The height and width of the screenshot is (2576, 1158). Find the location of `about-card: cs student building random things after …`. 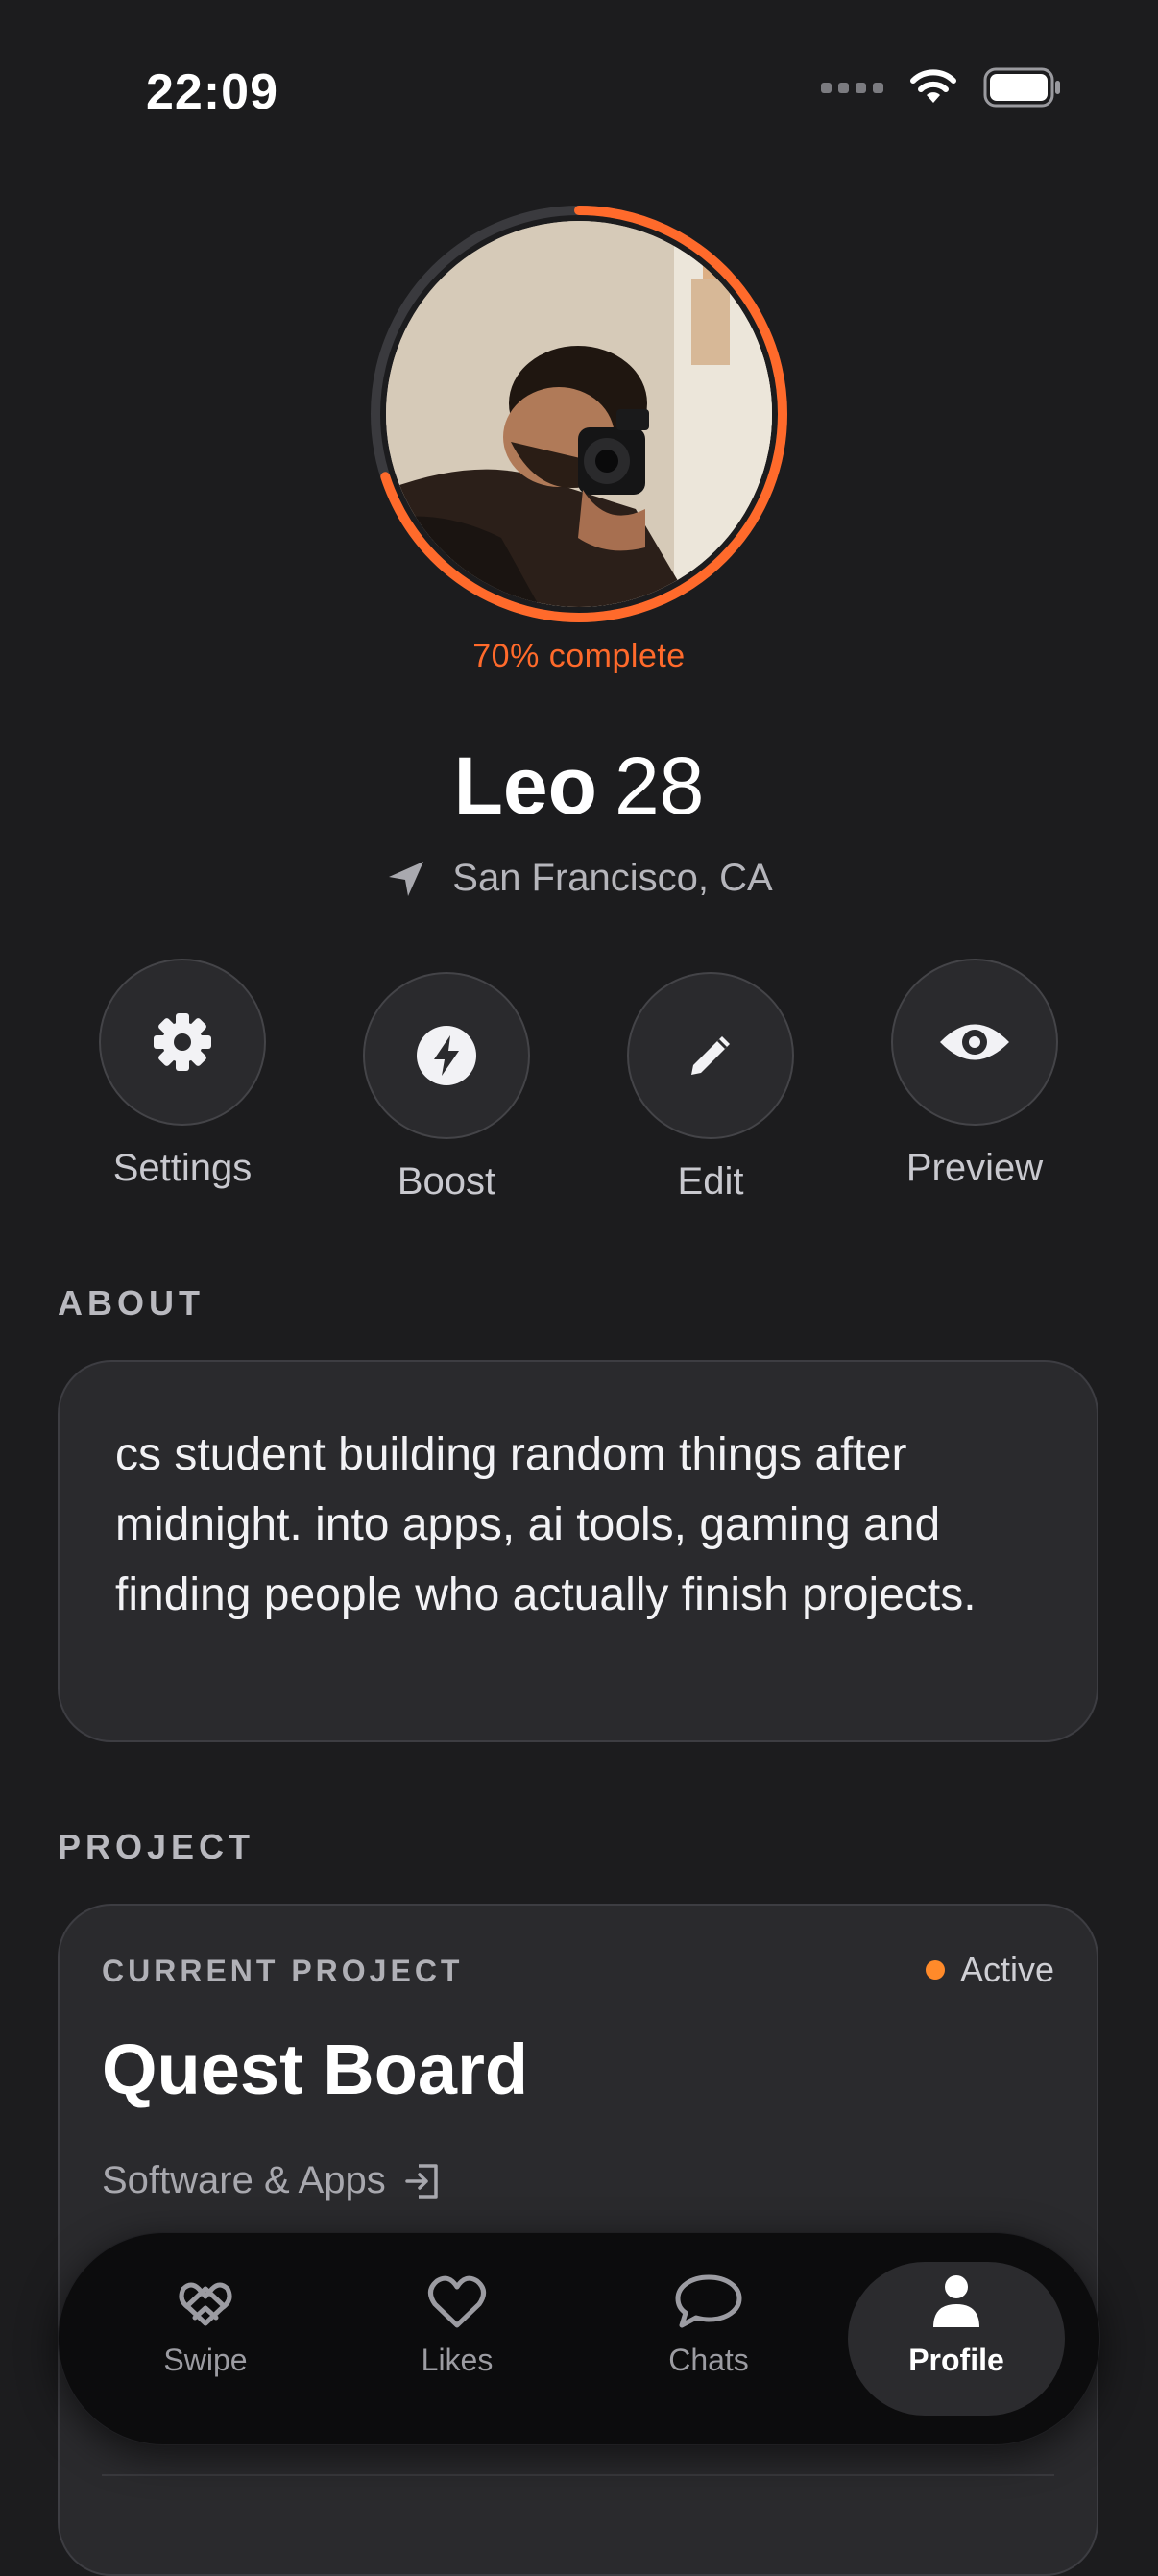

about-card: cs student building random things after … is located at coordinates (578, 1551).